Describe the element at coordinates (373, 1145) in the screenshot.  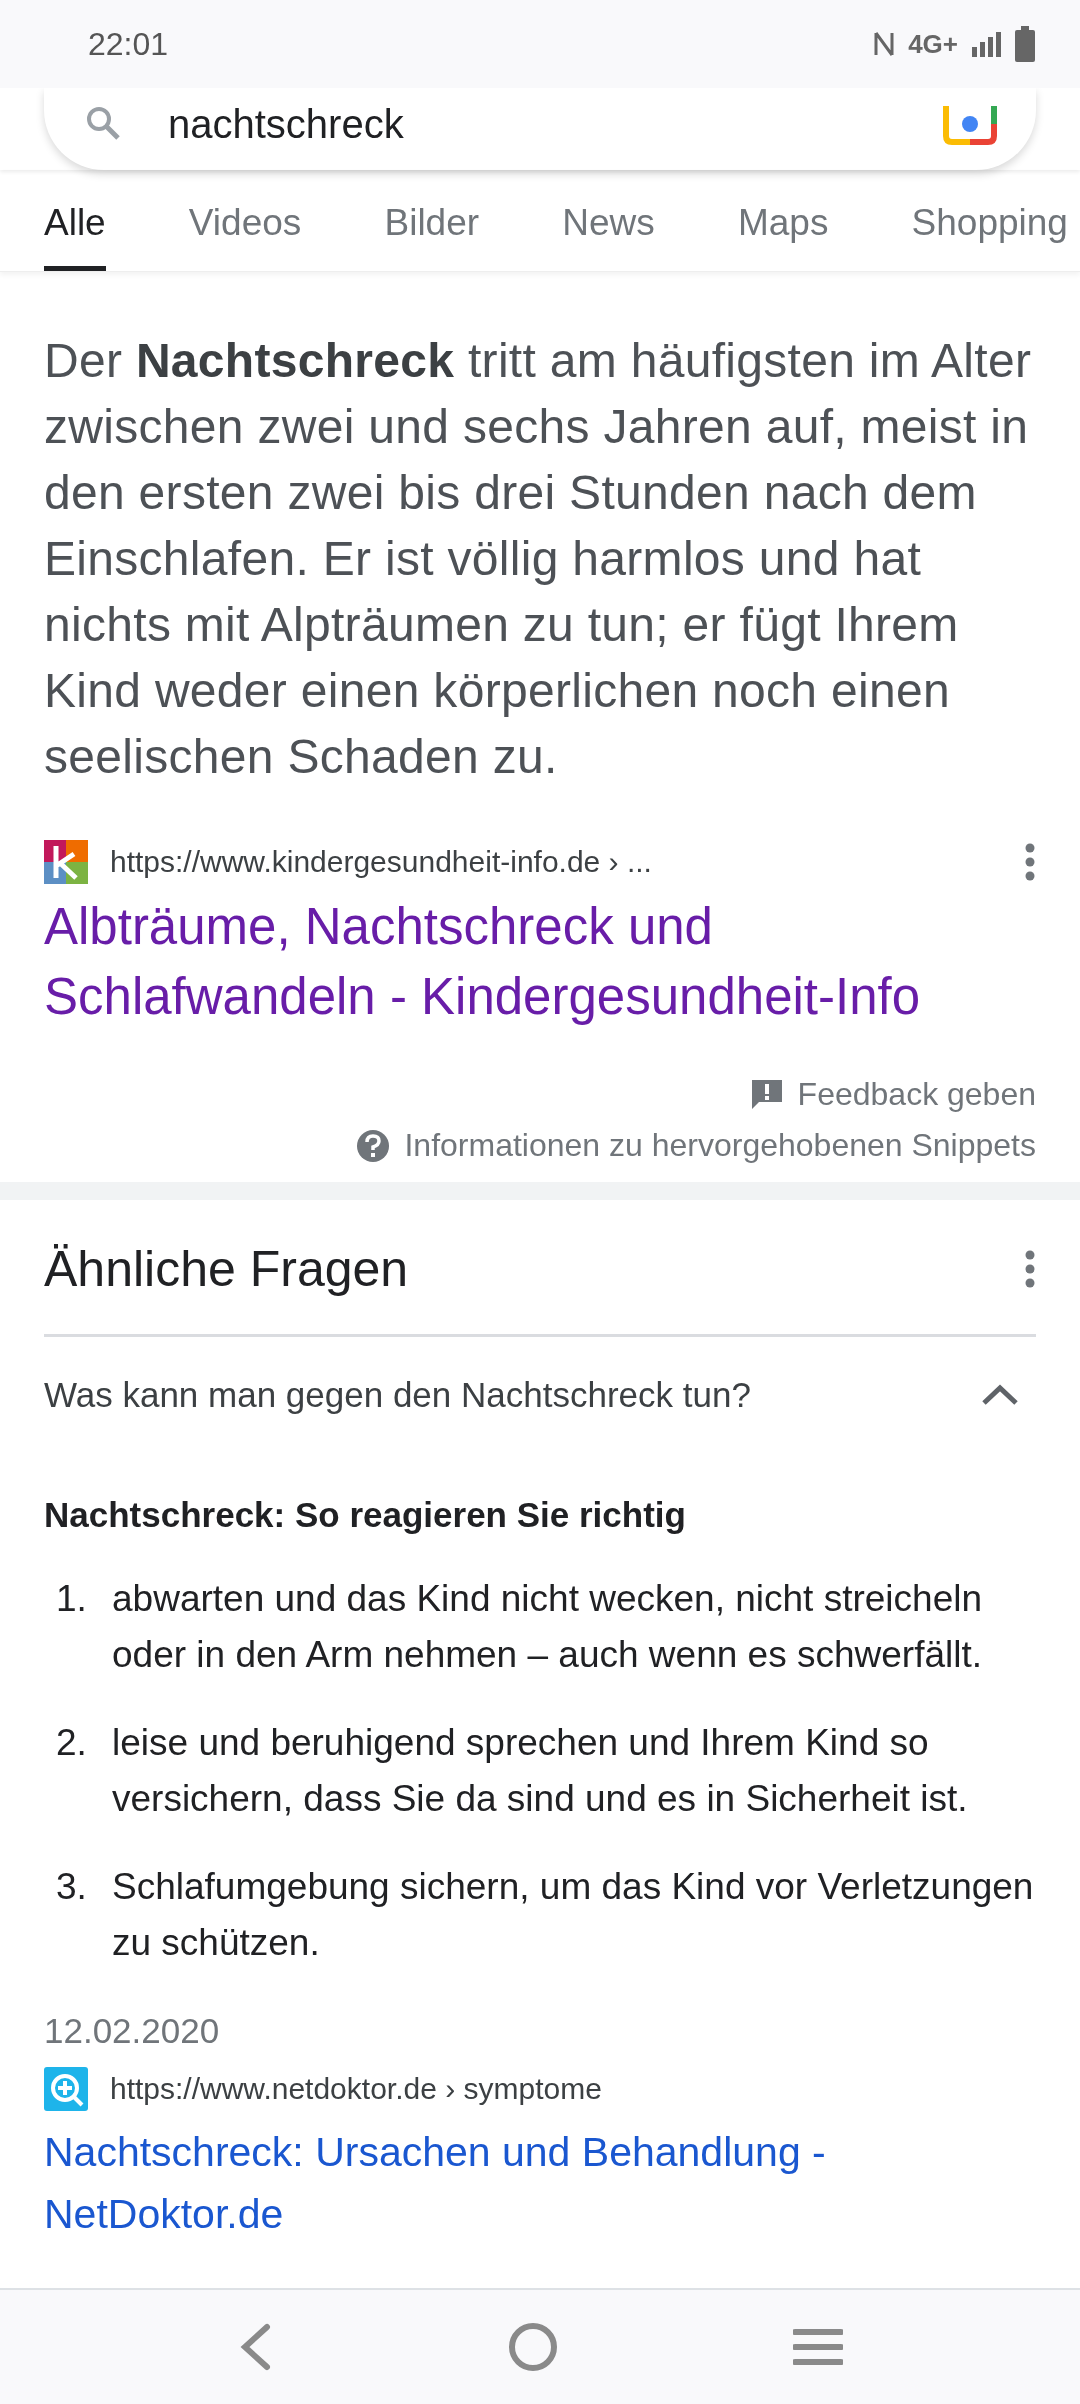
I see `help-icon` at that location.